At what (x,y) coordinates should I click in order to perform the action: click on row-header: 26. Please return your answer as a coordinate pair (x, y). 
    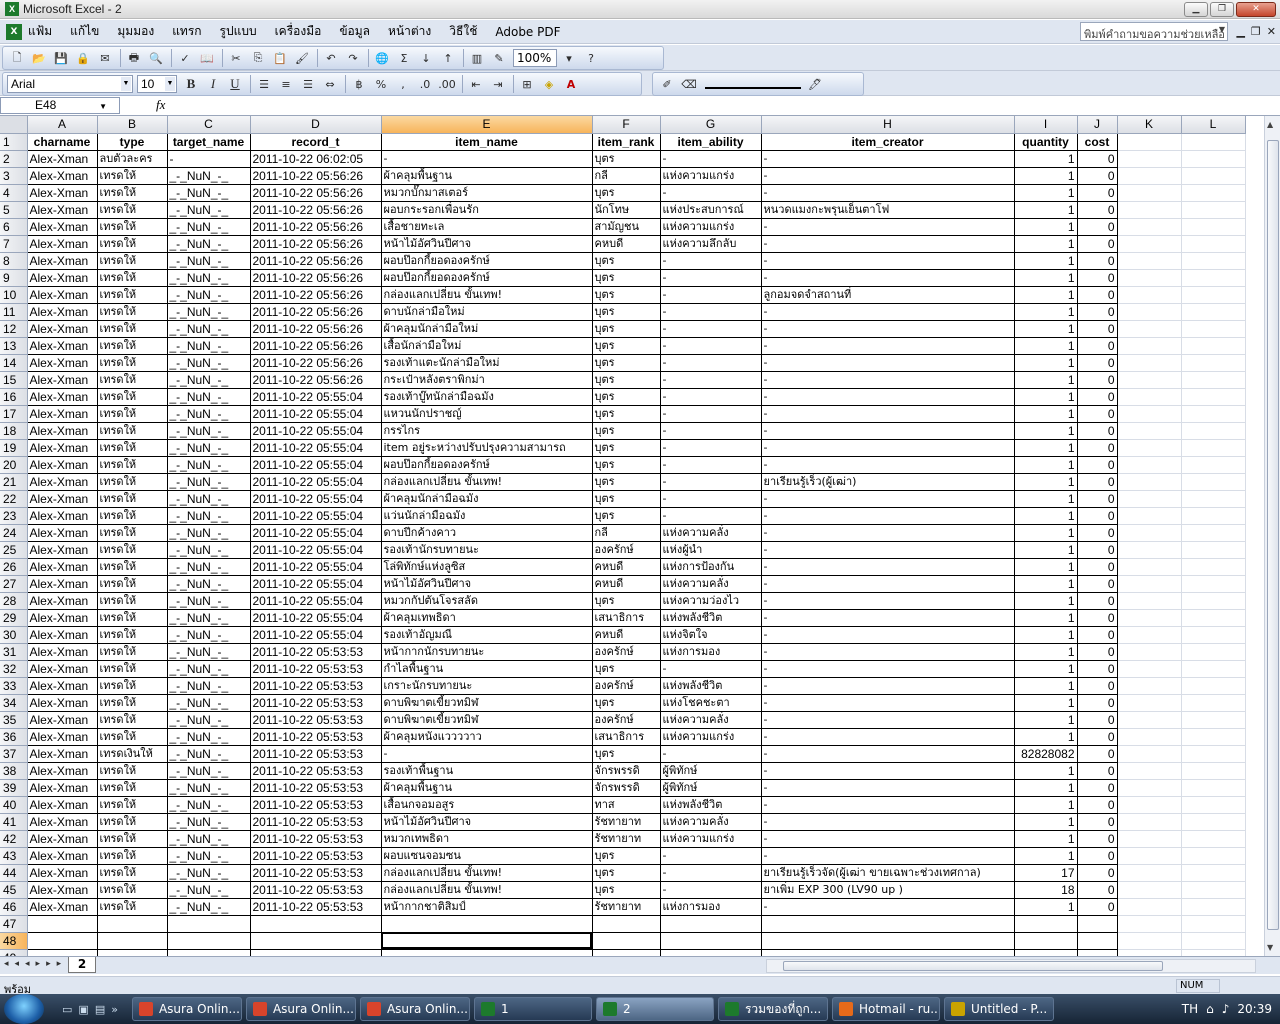
    Looking at the image, I should click on (14, 567).